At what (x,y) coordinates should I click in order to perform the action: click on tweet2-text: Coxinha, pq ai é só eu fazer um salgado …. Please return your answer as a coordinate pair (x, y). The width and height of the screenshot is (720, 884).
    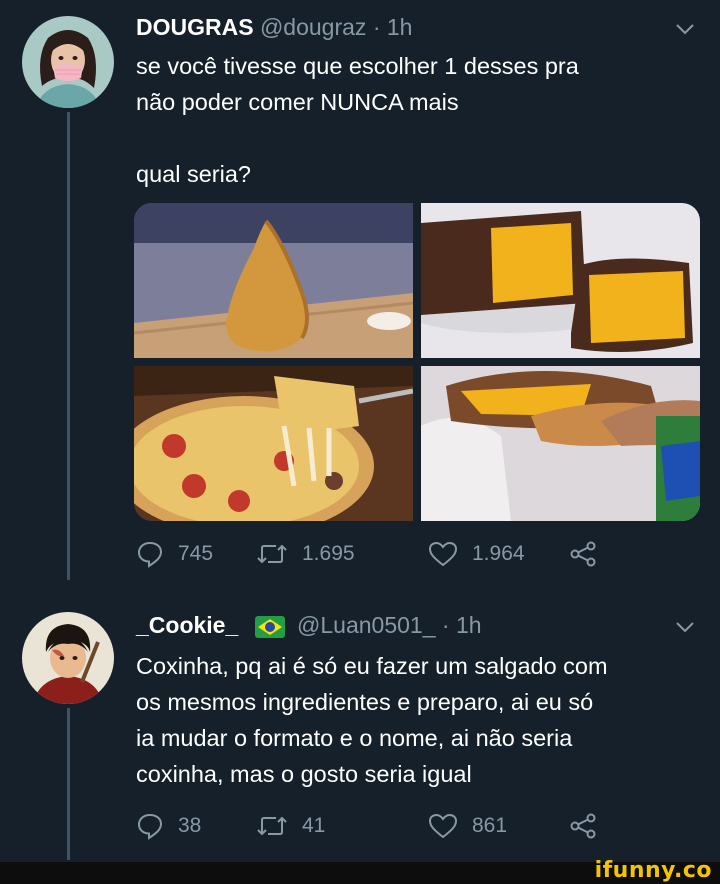
    Looking at the image, I should click on (421, 720).